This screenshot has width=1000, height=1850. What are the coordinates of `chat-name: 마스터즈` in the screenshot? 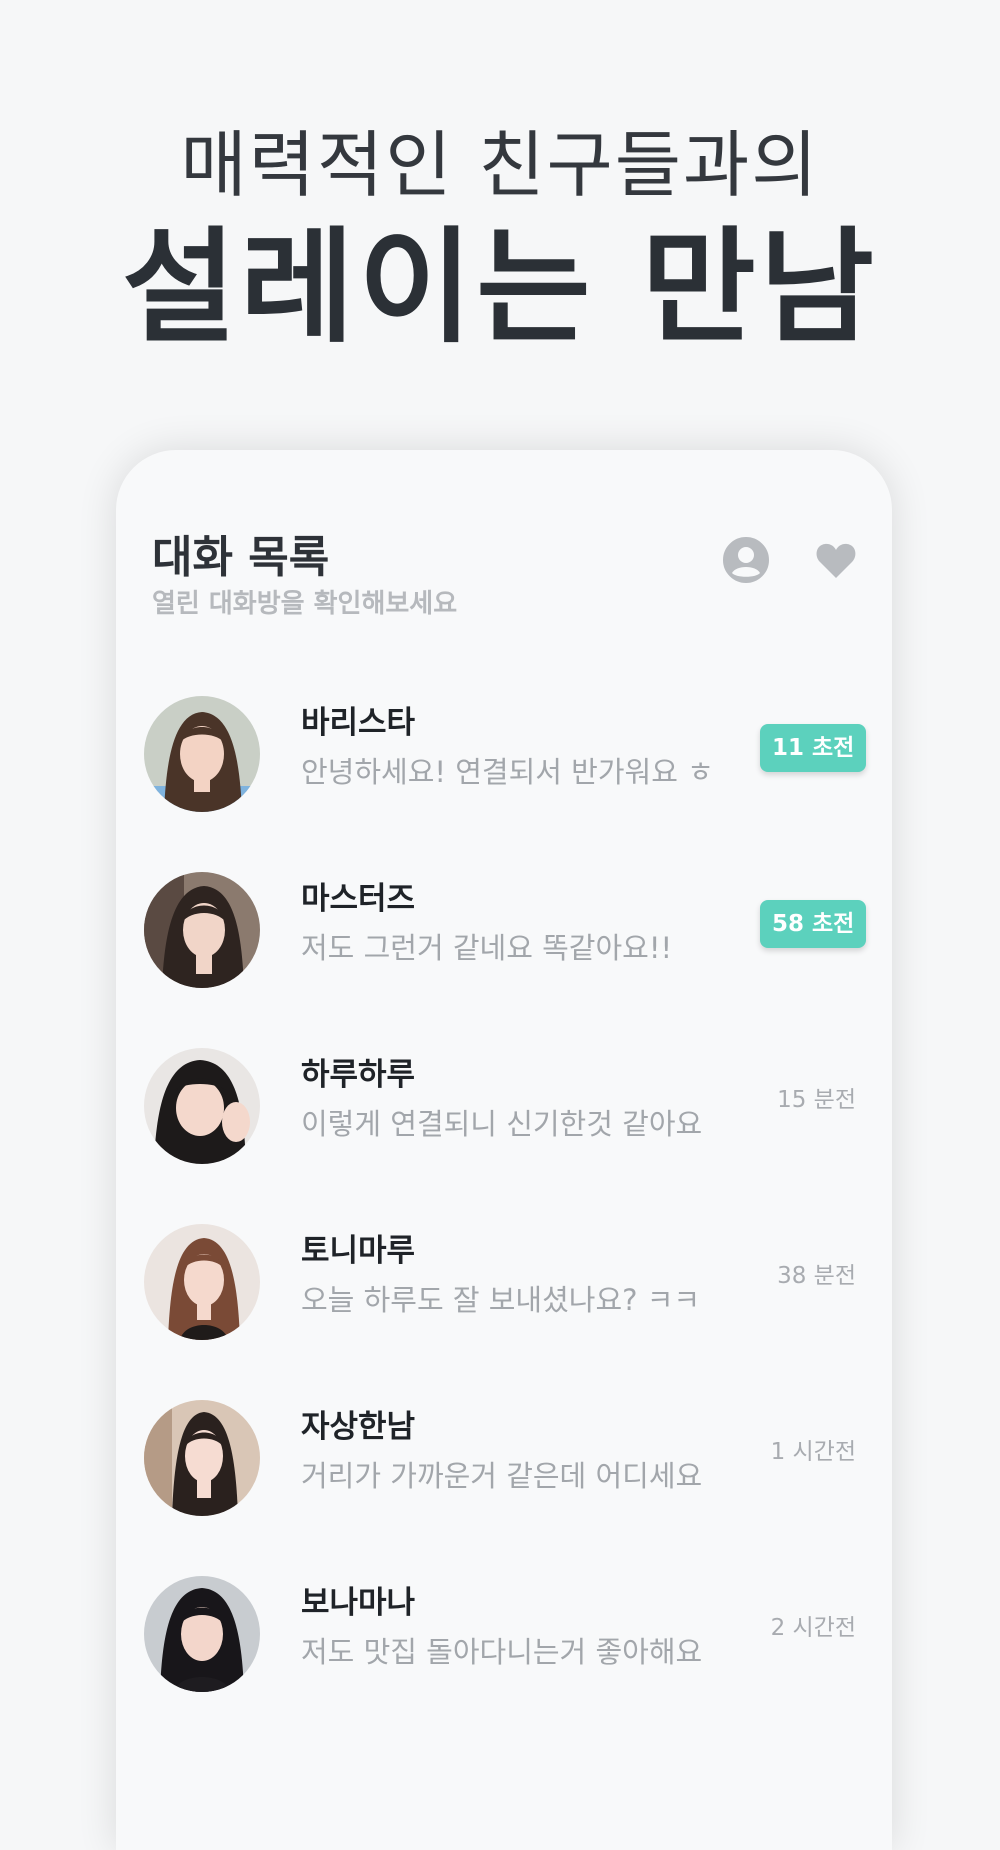 It's located at (358, 899).